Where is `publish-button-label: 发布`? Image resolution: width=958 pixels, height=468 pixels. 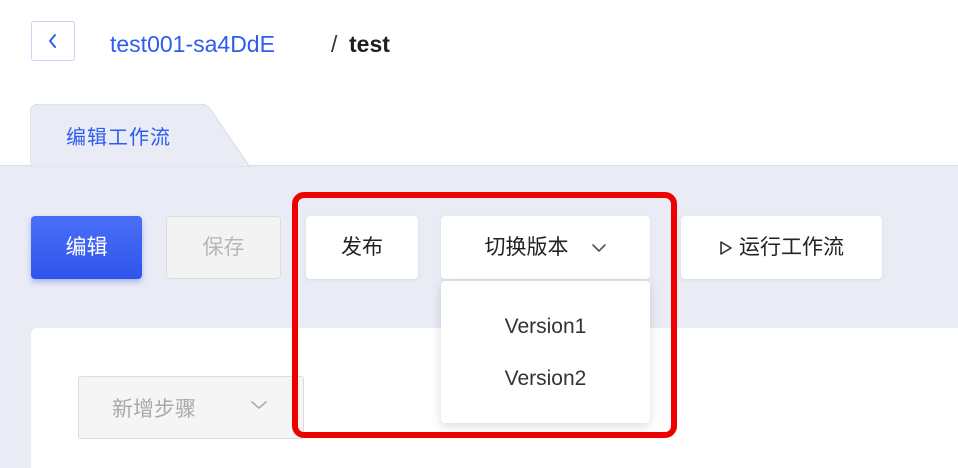 publish-button-label: 发布 is located at coordinates (362, 247).